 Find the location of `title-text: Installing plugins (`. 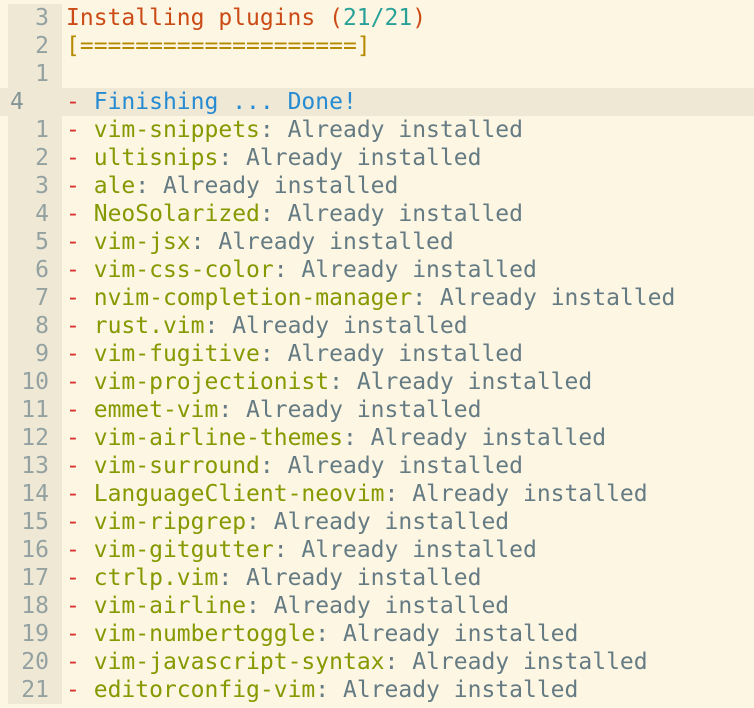

title-text: Installing plugins ( is located at coordinates (204, 18).